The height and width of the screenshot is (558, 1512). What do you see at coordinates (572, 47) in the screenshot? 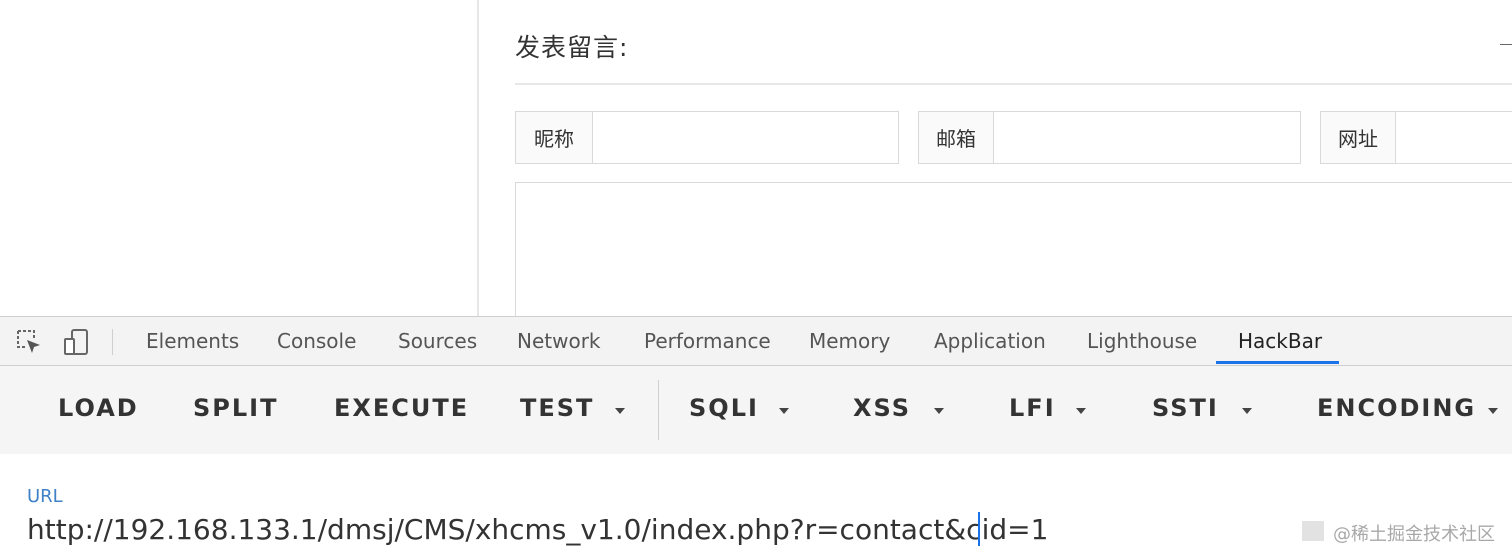
I see `form-title: 发表留言:` at bounding box center [572, 47].